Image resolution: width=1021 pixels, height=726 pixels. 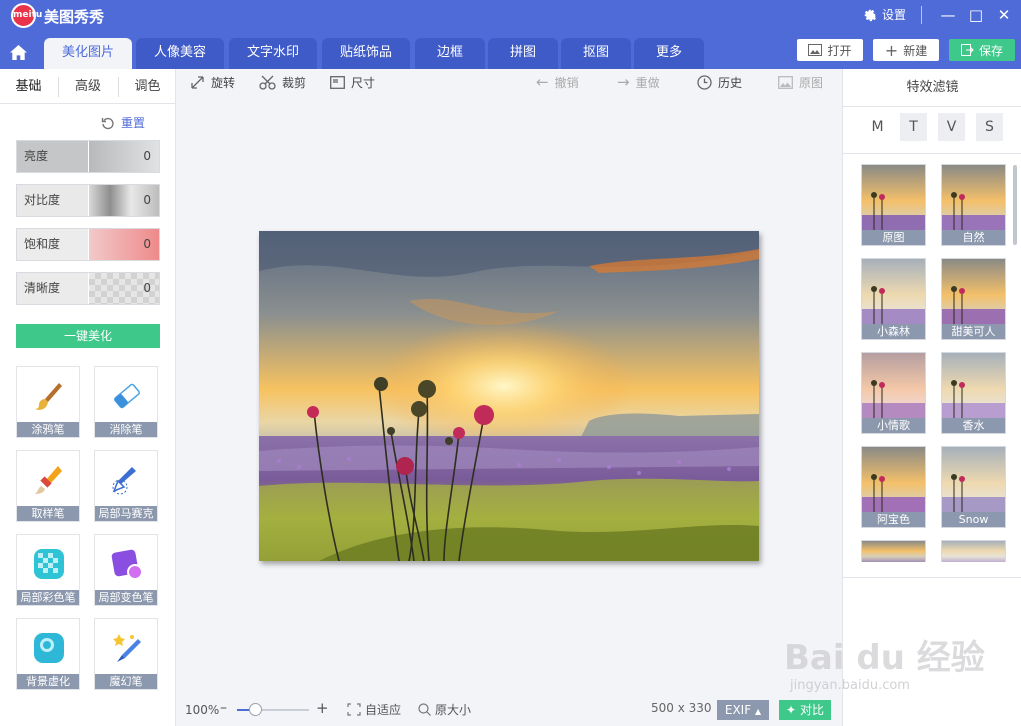 I want to click on filter-tab-m: M, so click(x=877, y=127).